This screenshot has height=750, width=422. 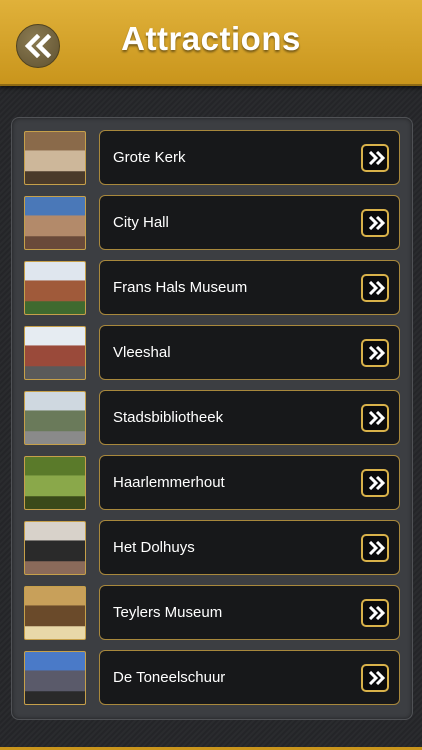 I want to click on page-title: Attractions, so click(x=211, y=38).